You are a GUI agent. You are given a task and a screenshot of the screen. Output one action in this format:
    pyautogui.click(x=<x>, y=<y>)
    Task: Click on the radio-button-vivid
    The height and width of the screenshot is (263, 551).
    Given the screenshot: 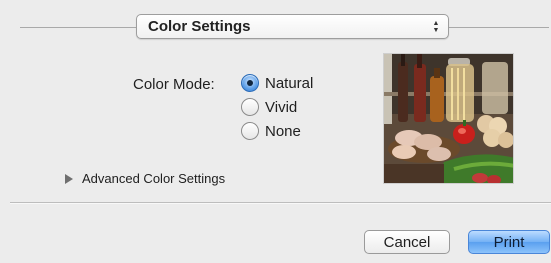 What is the action you would take?
    pyautogui.click(x=250, y=107)
    